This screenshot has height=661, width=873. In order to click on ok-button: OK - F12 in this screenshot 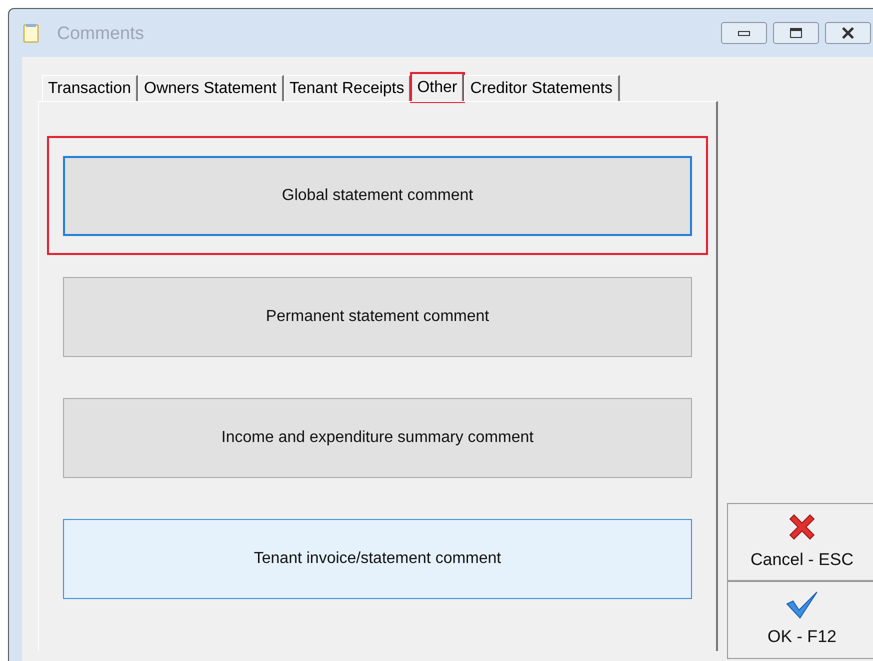, I will do `click(800, 620)`.